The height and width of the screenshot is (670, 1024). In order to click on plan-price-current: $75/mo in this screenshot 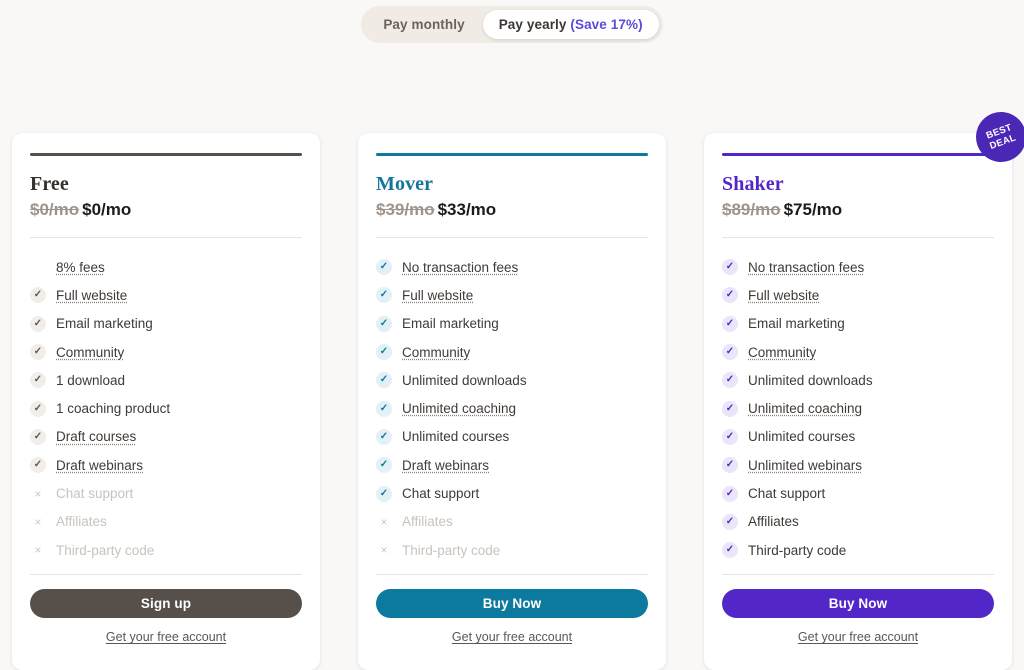, I will do `click(813, 209)`.